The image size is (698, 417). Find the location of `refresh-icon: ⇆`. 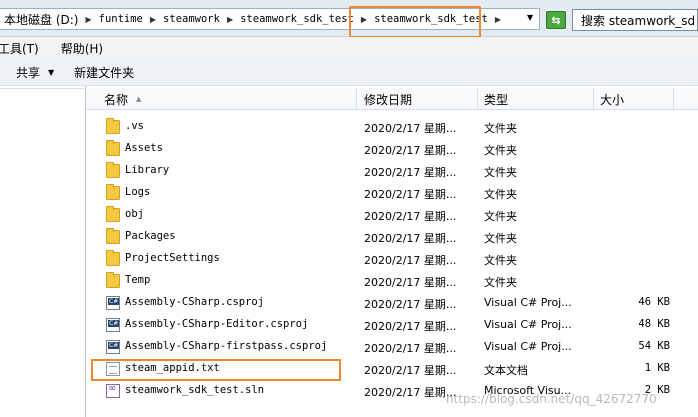

refresh-icon: ⇆ is located at coordinates (556, 20).